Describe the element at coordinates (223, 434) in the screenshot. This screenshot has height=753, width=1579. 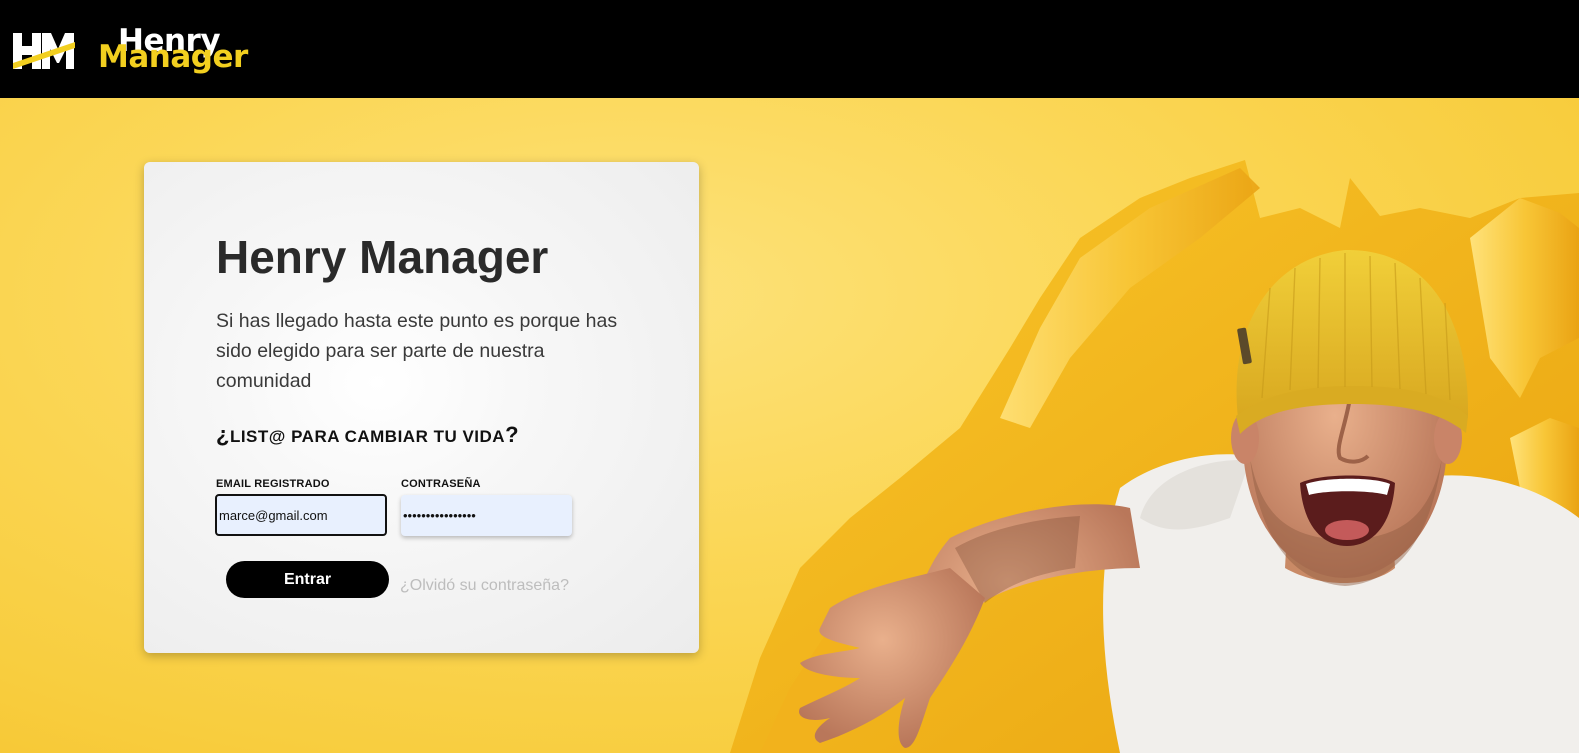
I see `question-open-mark: ¿` at that location.